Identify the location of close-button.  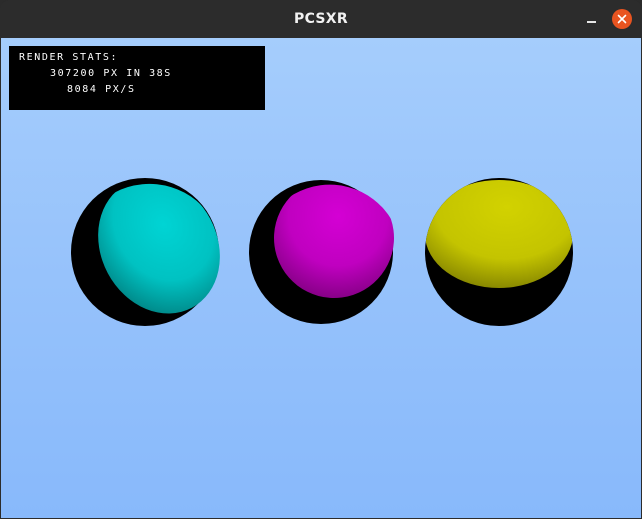
(622, 19).